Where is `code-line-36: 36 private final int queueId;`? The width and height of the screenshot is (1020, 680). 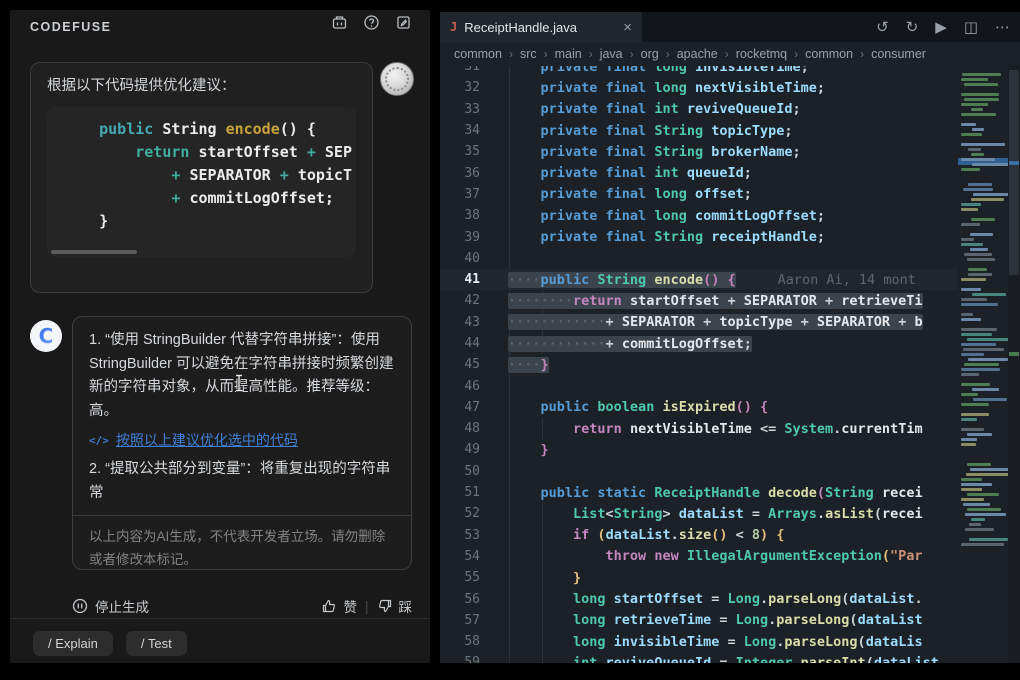
code-line-36: 36 private final int queueId; is located at coordinates (730, 172).